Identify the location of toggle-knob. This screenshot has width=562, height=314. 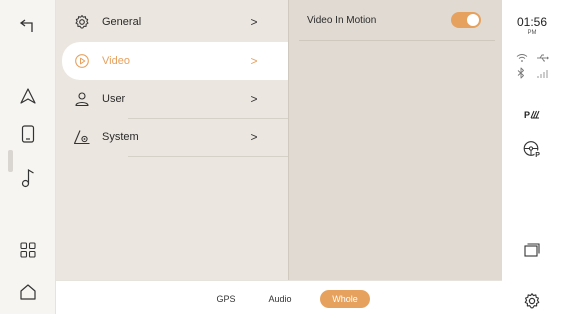
(473, 20).